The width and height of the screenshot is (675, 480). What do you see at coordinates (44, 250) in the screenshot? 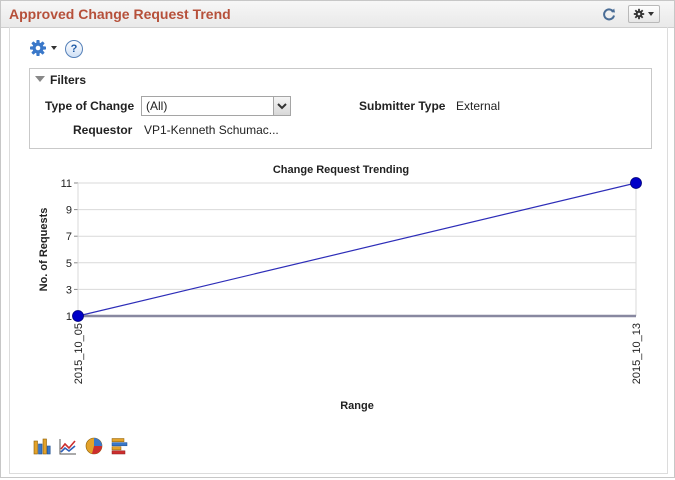
I see `y-axis-label: No. of Requests` at bounding box center [44, 250].